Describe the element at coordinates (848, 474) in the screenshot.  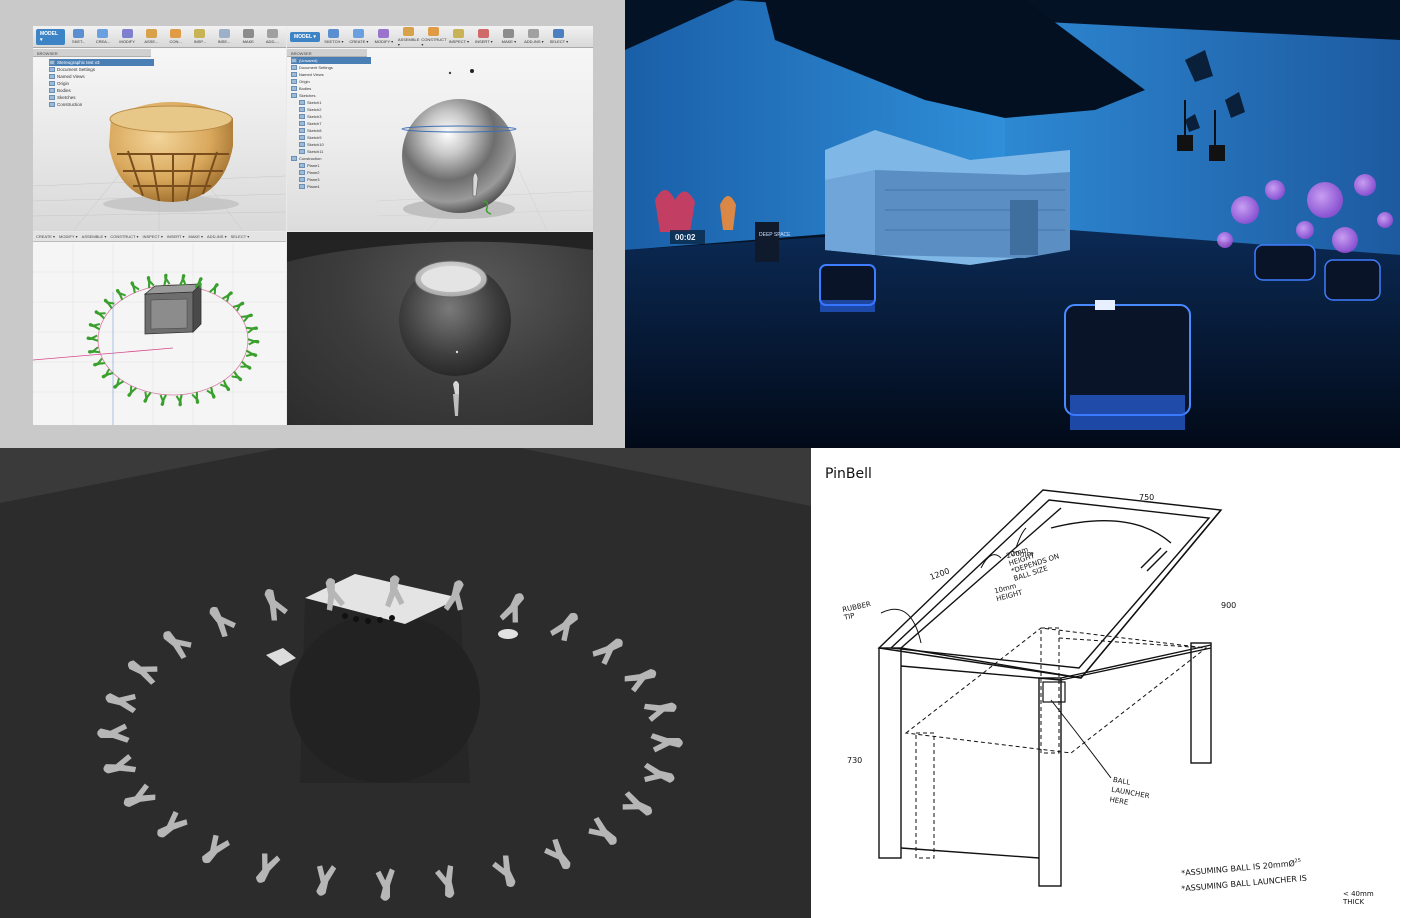
I see `drawing-title: PinBell` at that location.